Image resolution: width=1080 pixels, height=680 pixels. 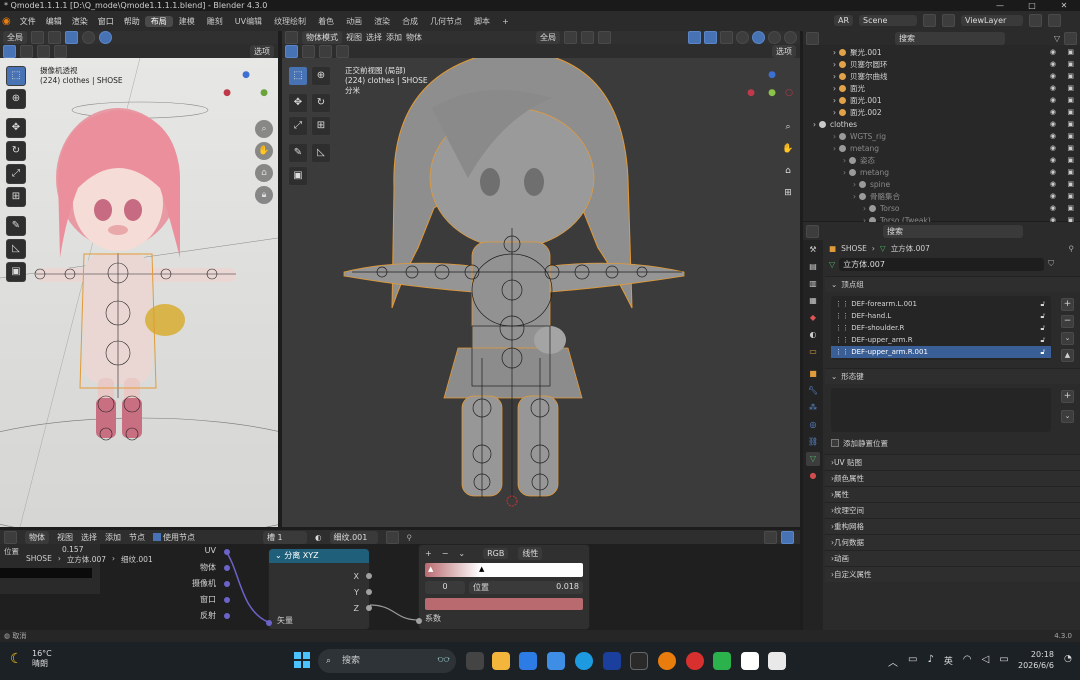 I want to click on render-engine-dropdown: AR, so click(x=844, y=20).